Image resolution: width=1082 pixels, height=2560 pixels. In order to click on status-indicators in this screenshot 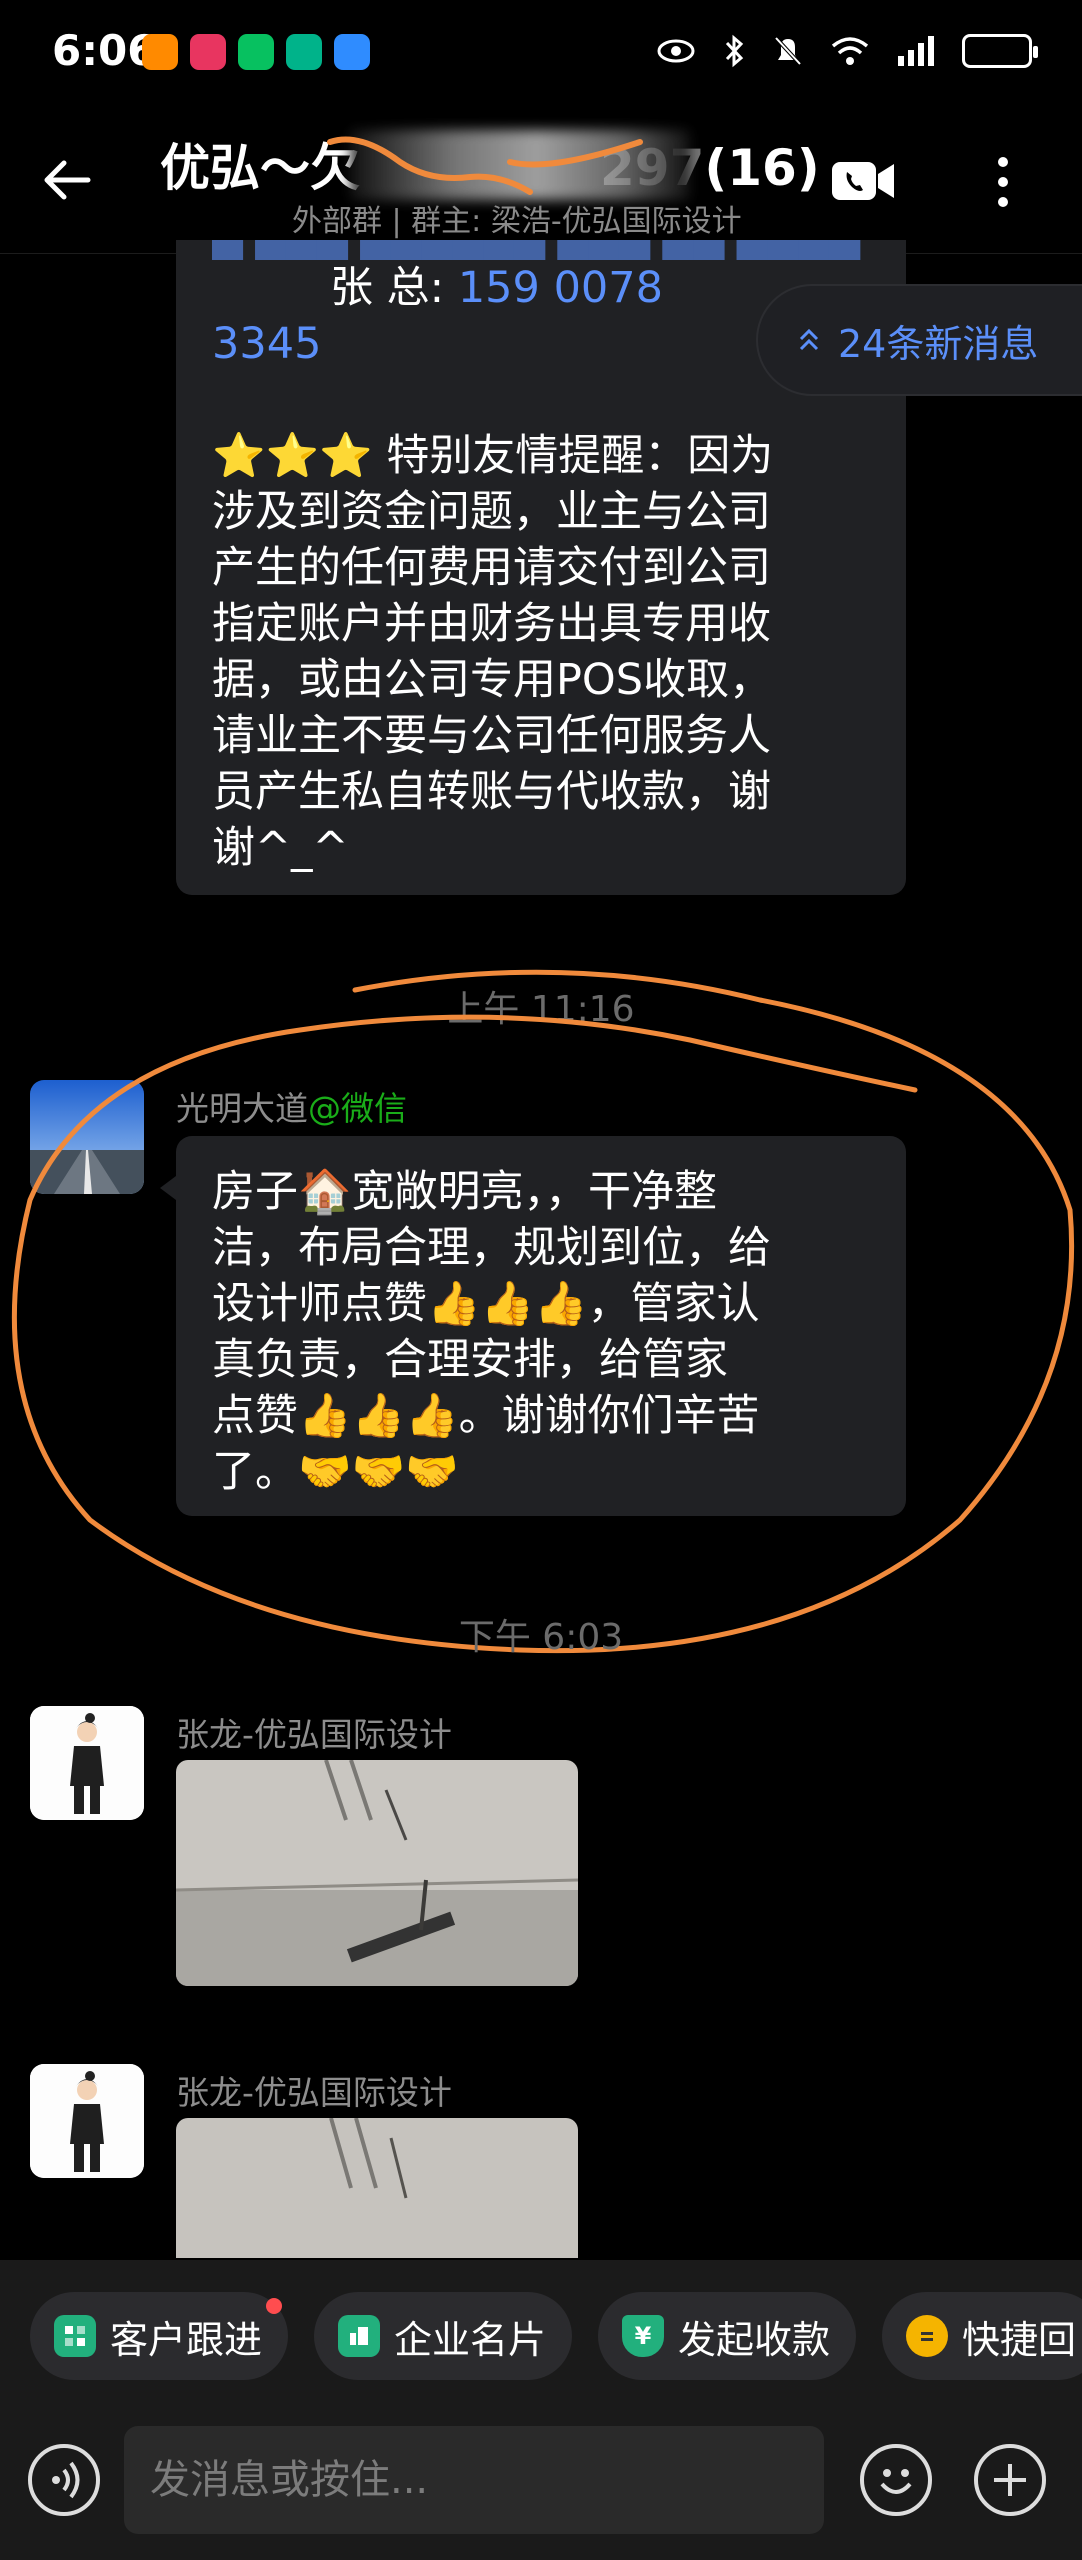, I will do `click(847, 51)`.